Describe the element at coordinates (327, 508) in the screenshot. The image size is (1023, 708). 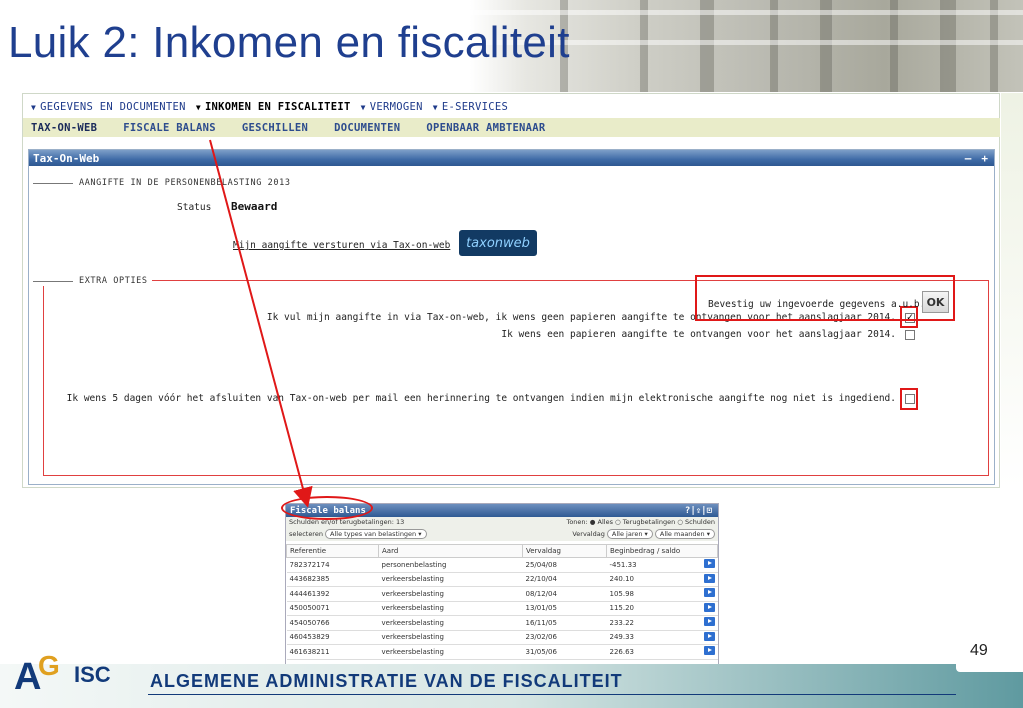
I see `highlight-fiscale-balans-title` at that location.